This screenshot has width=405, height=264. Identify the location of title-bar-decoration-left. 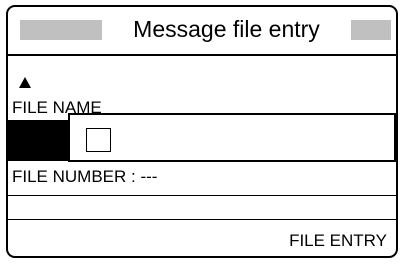
(61, 30).